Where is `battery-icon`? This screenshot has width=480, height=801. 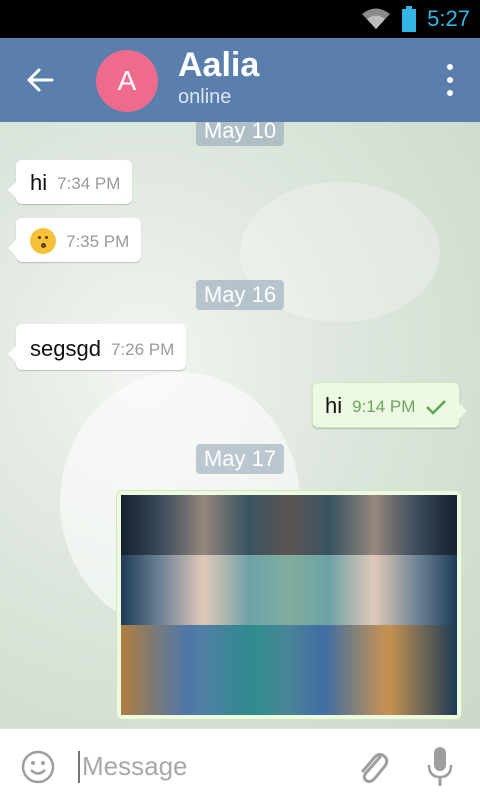 battery-icon is located at coordinates (409, 19).